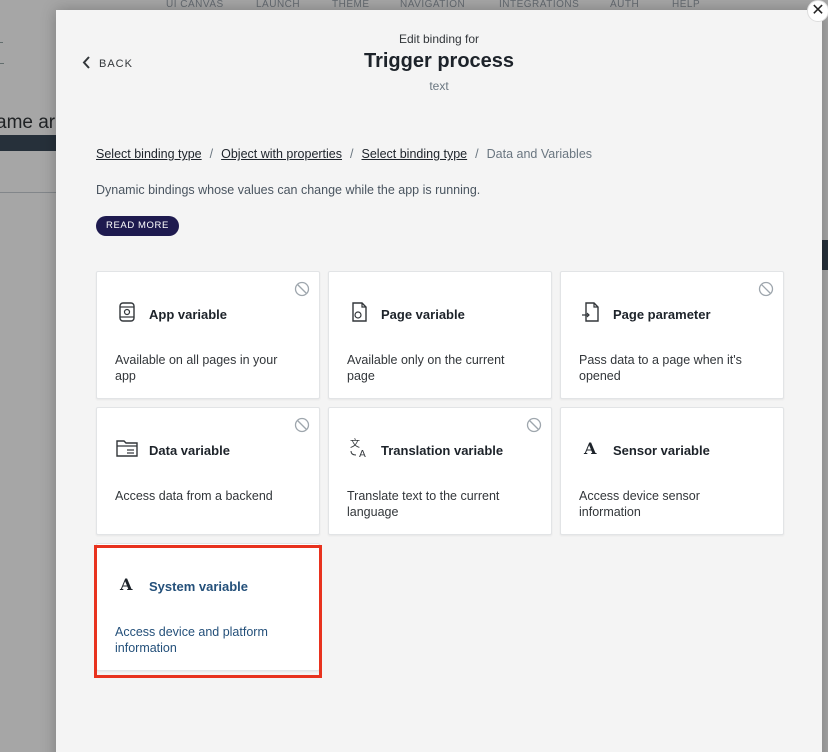 The image size is (828, 752). Describe the element at coordinates (426, 368) in the screenshot. I see `card-description: Available only on the current page` at that location.